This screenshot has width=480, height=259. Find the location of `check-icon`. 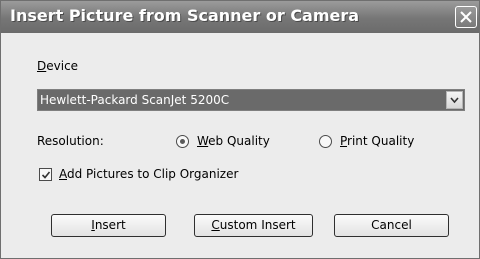

check-icon is located at coordinates (46, 175).